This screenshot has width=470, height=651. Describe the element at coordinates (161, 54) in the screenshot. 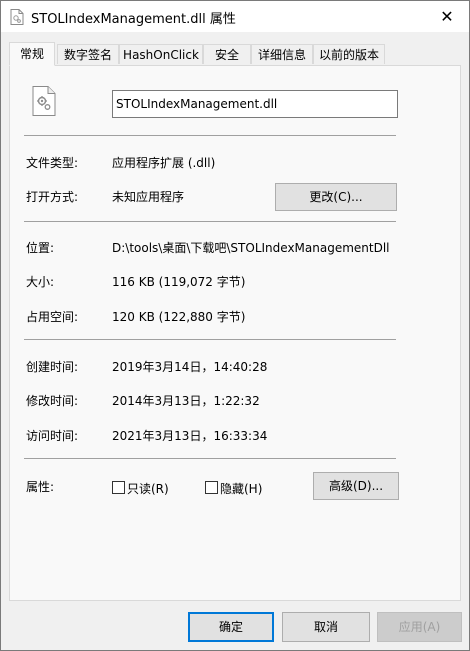

I see `tab-hashonclick: HashOnClick` at that location.